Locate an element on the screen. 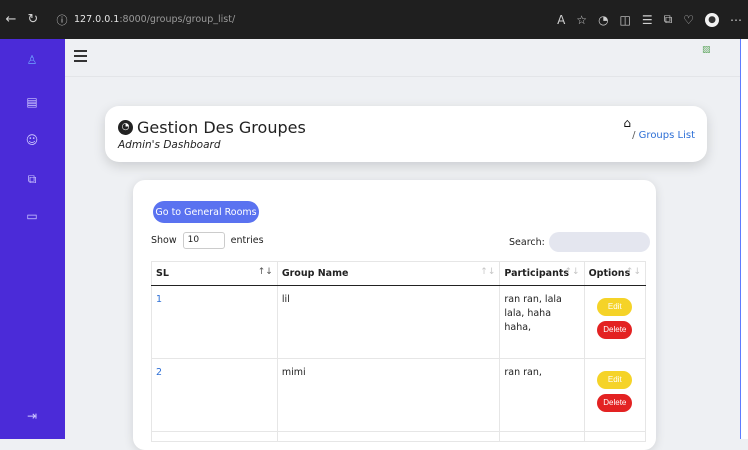 This screenshot has height=450, width=748. collections-icon: ⧉ is located at coordinates (668, 19).